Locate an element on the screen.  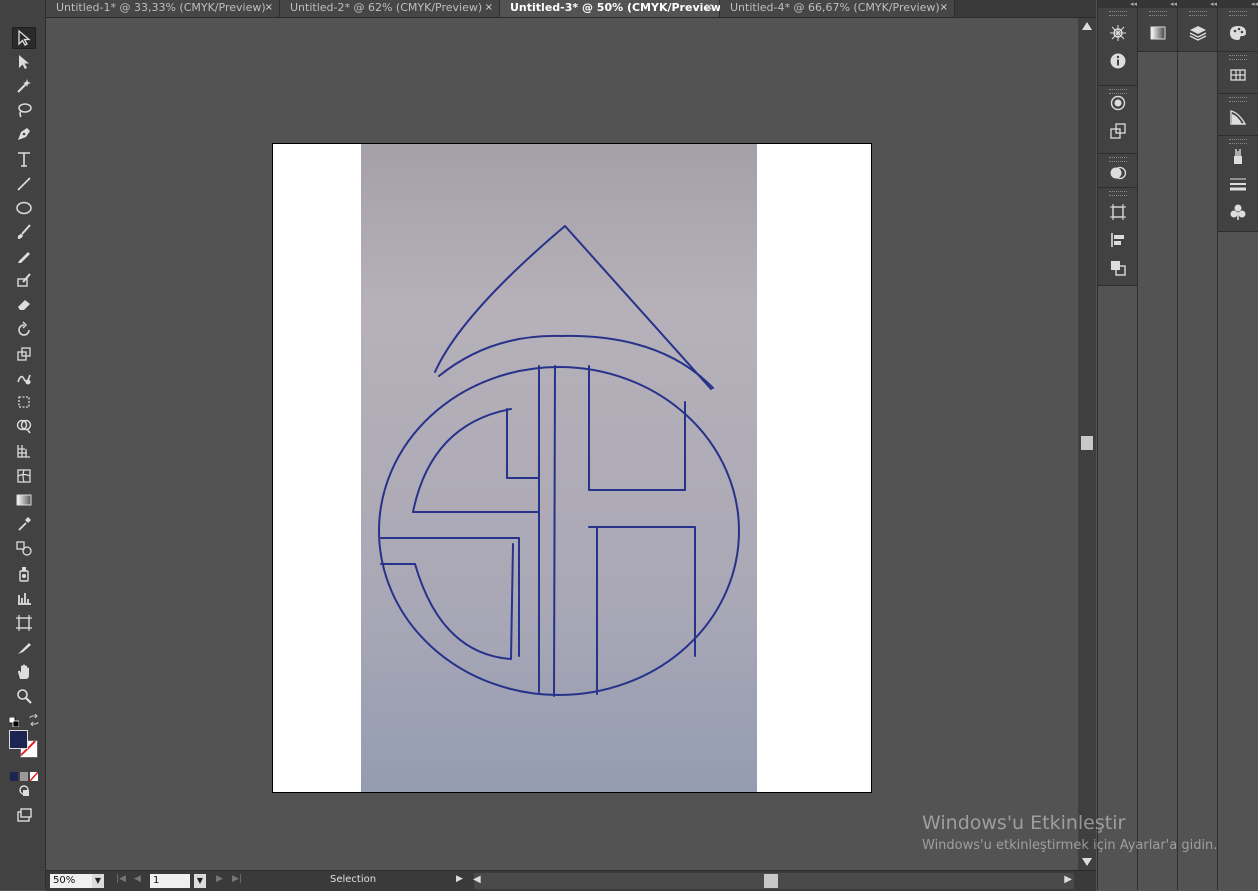
gradient-panel-icon is located at coordinates (1158, 33).